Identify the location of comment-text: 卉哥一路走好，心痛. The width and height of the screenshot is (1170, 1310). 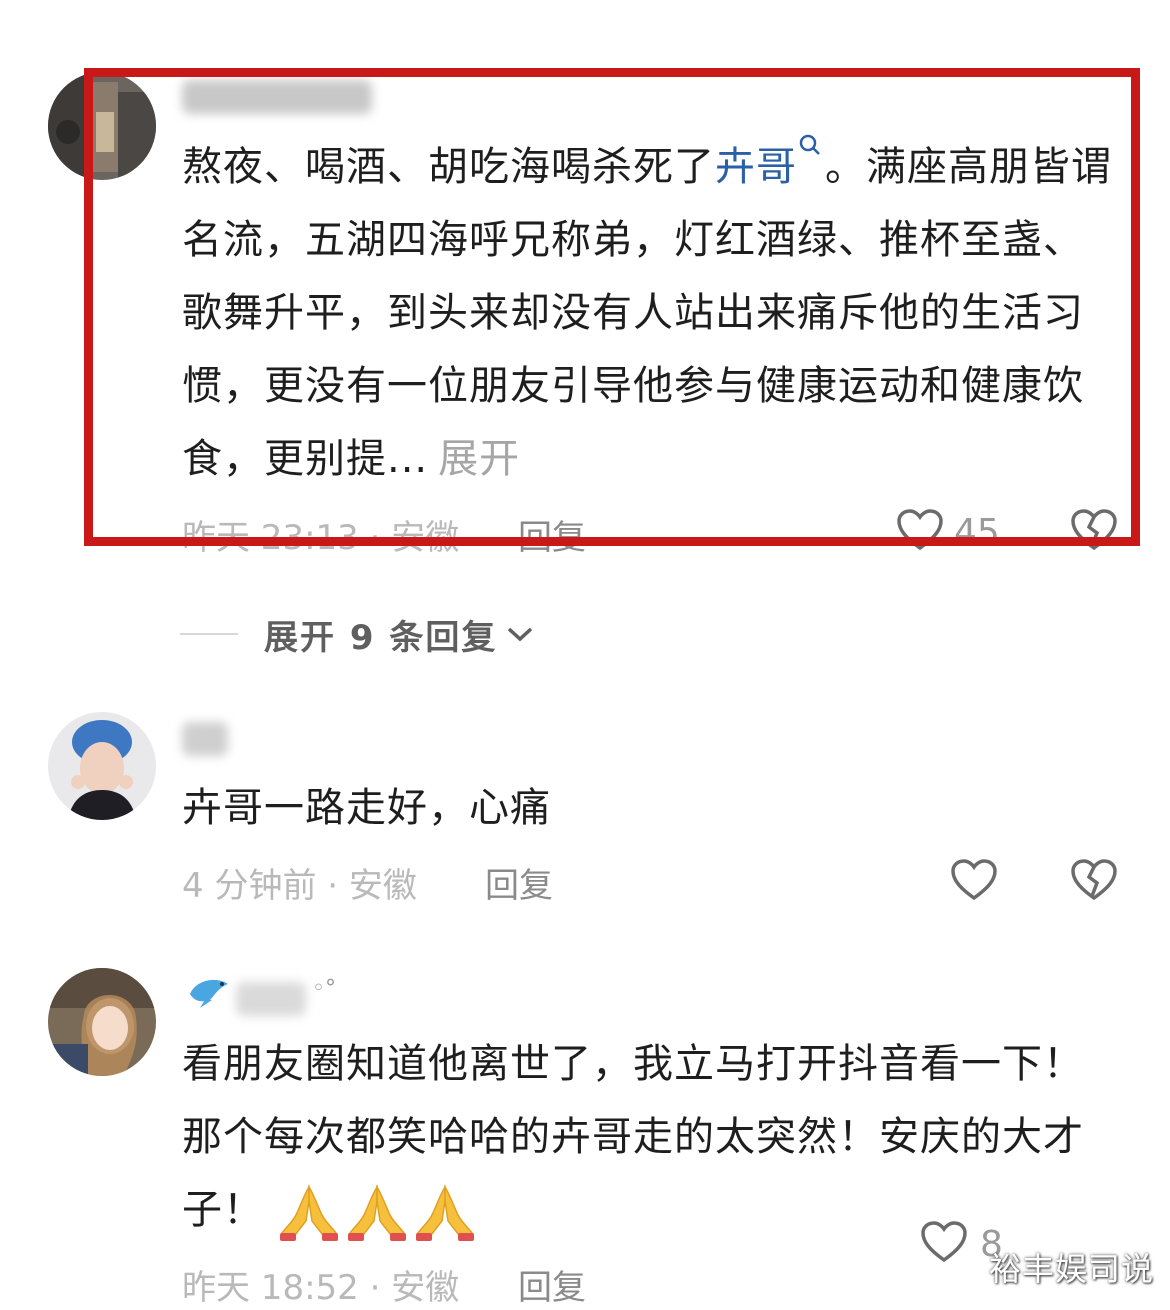
(366, 808).